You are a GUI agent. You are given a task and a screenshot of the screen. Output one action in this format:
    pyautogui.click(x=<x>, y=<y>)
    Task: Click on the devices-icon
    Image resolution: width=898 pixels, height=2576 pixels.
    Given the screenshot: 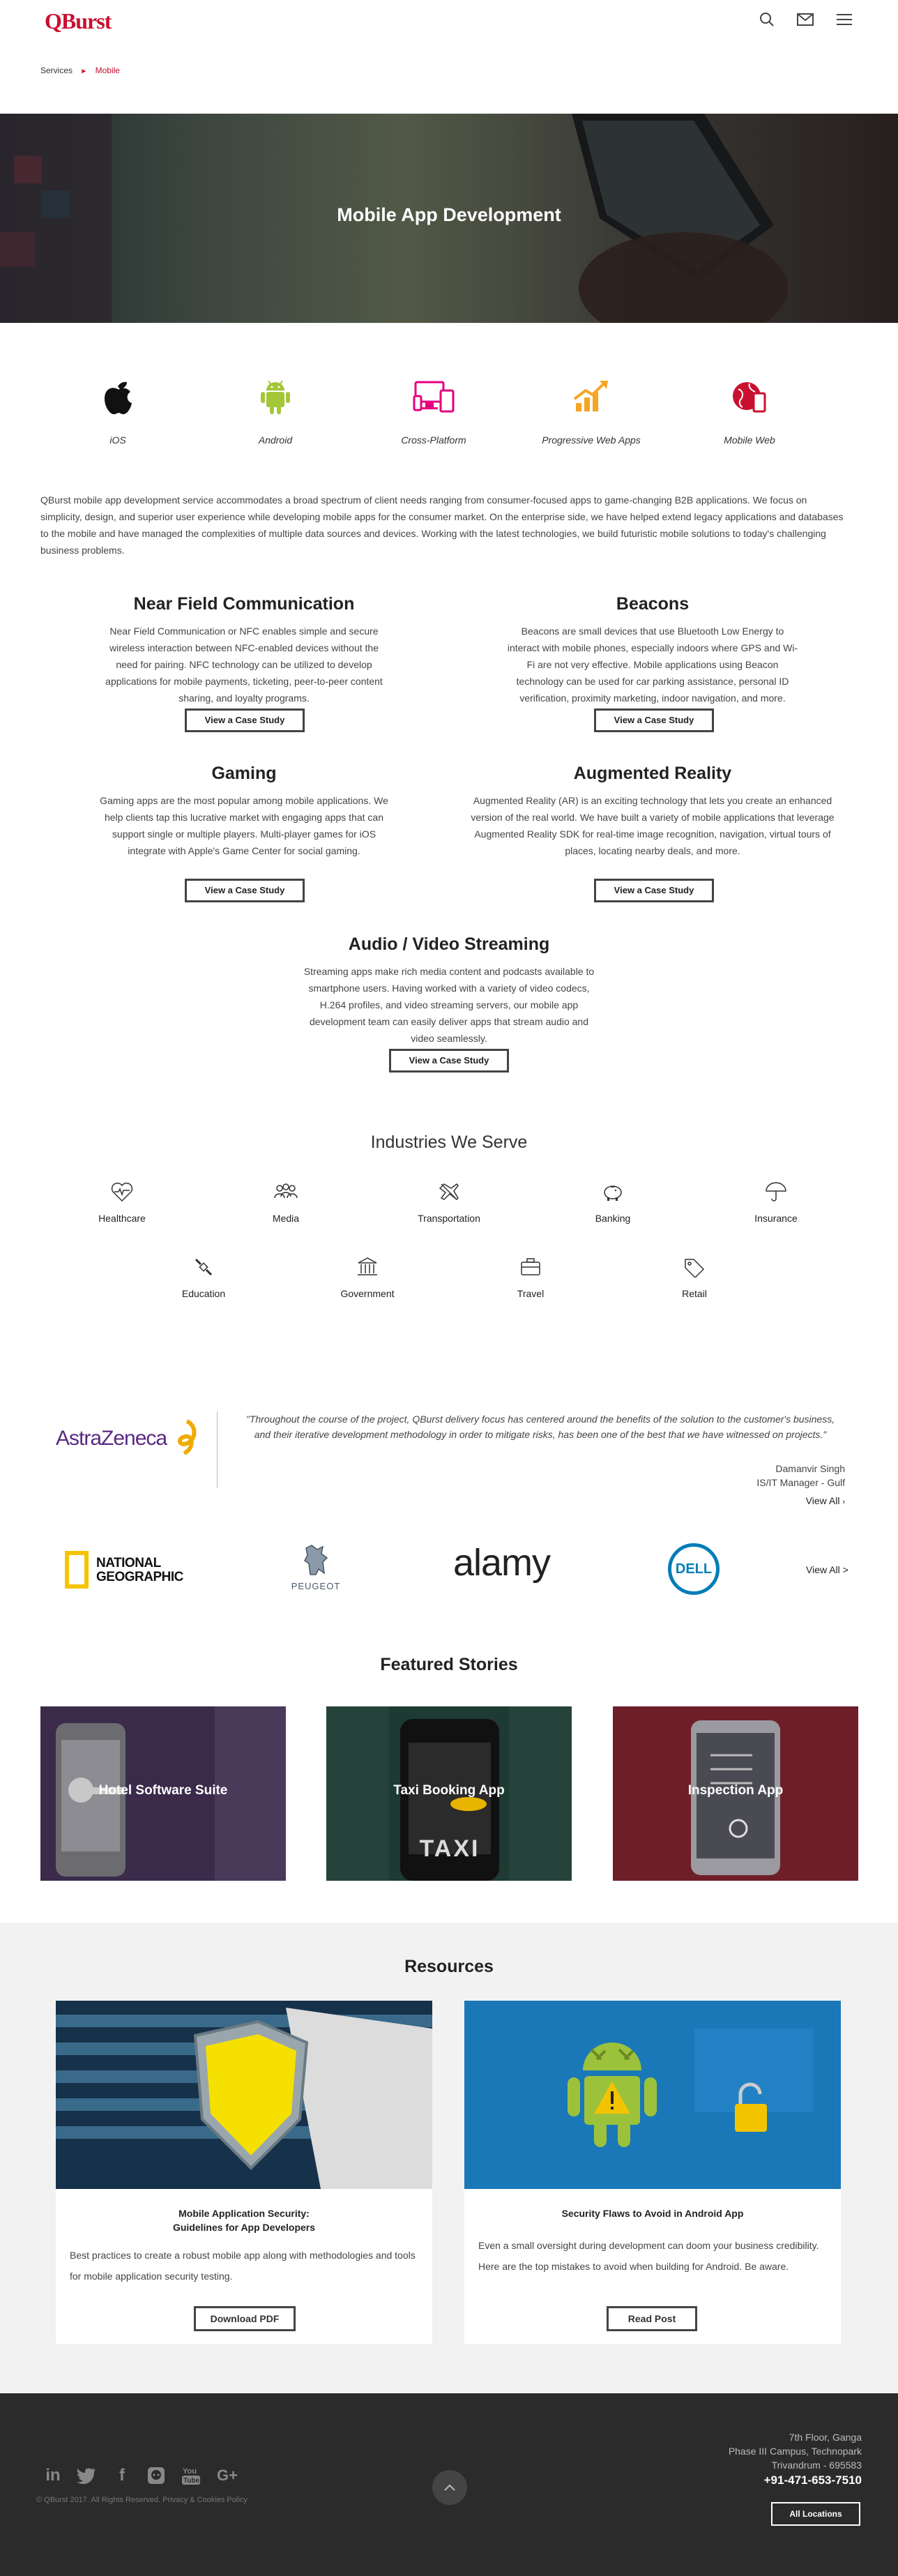 What is the action you would take?
    pyautogui.click(x=434, y=397)
    